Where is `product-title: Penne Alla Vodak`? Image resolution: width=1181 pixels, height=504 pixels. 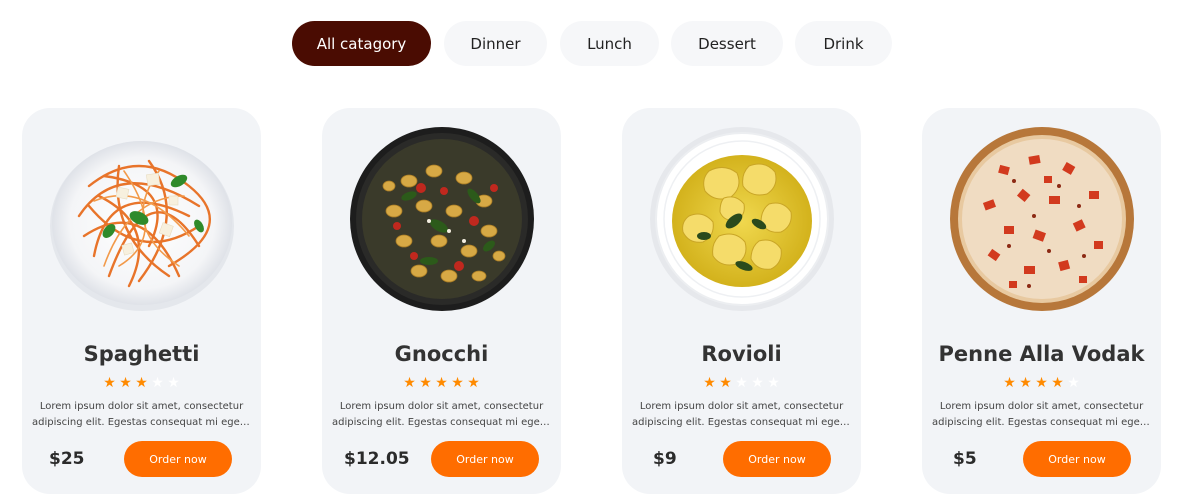
product-title: Penne Alla Vodak is located at coordinates (1041, 354).